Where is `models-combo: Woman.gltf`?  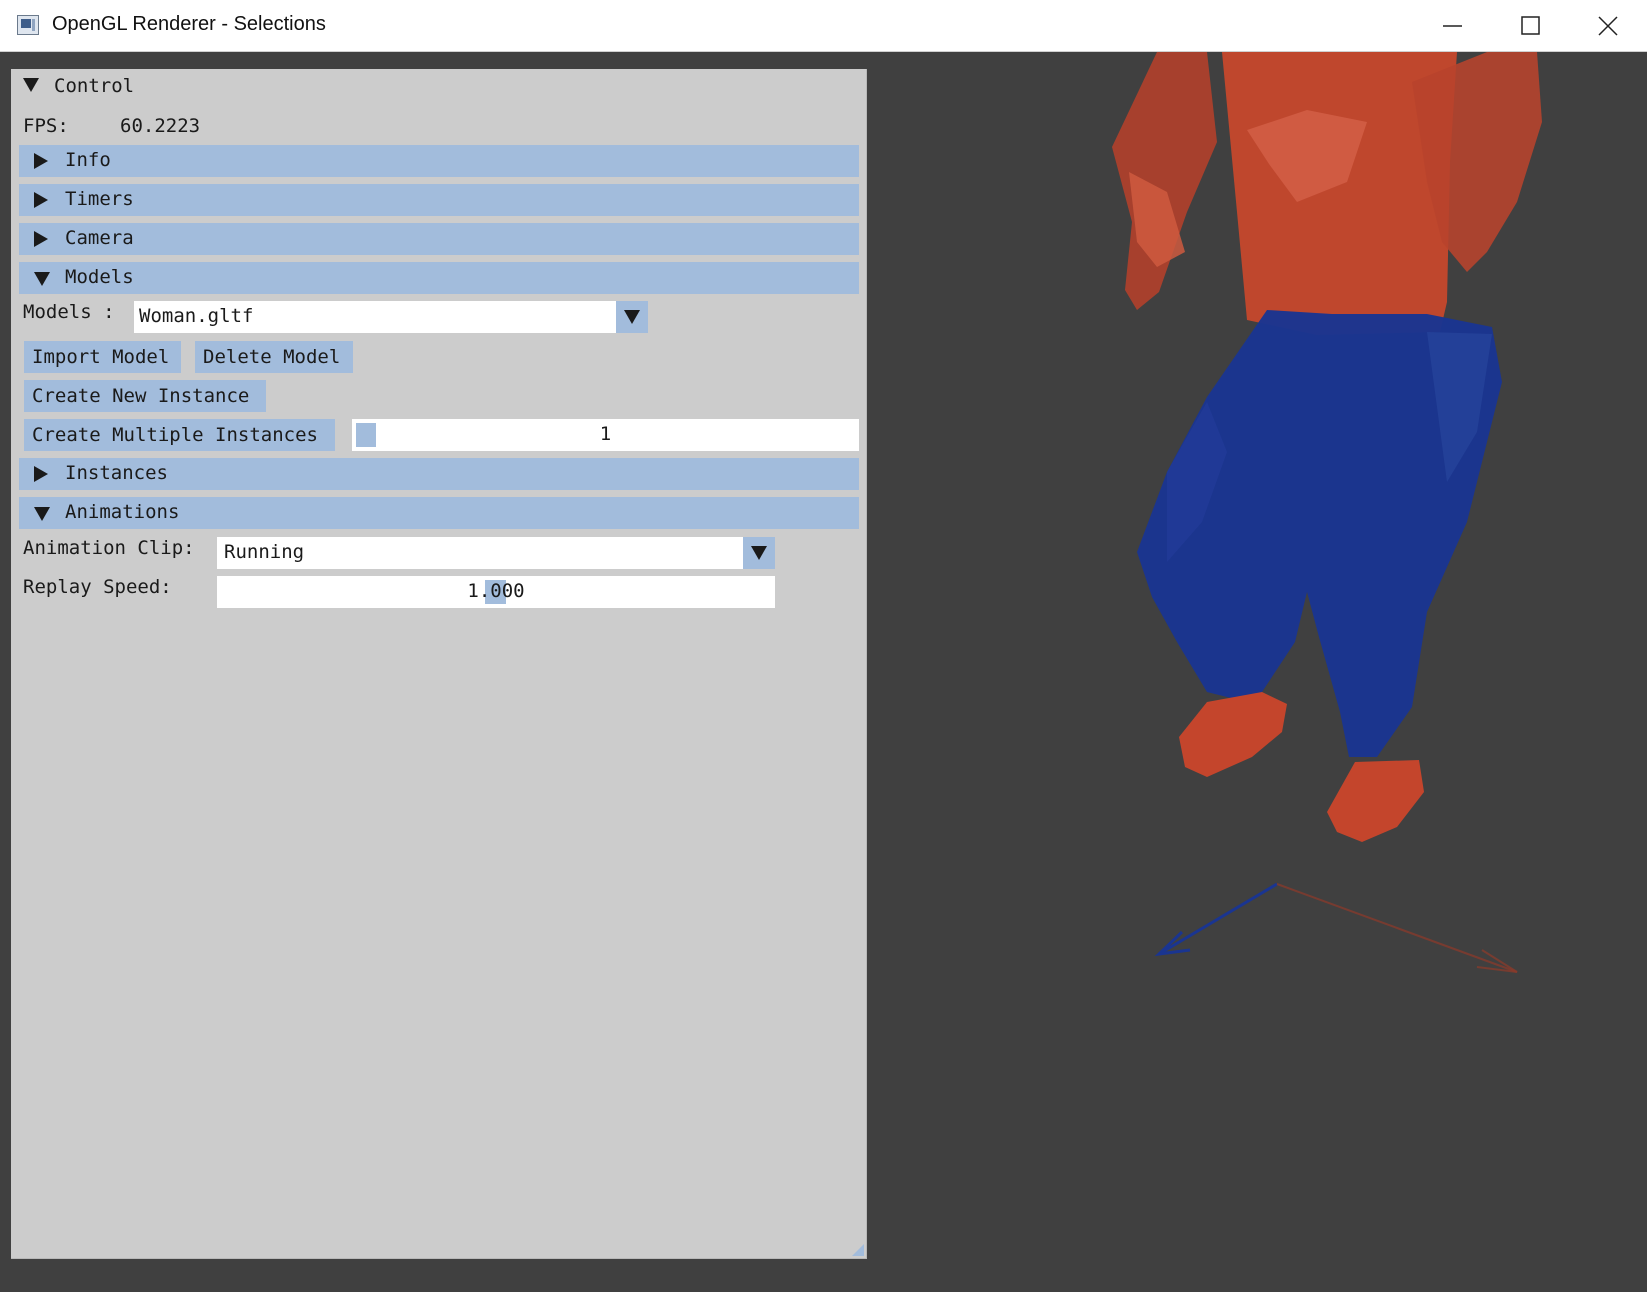 models-combo: Woman.gltf is located at coordinates (391, 317).